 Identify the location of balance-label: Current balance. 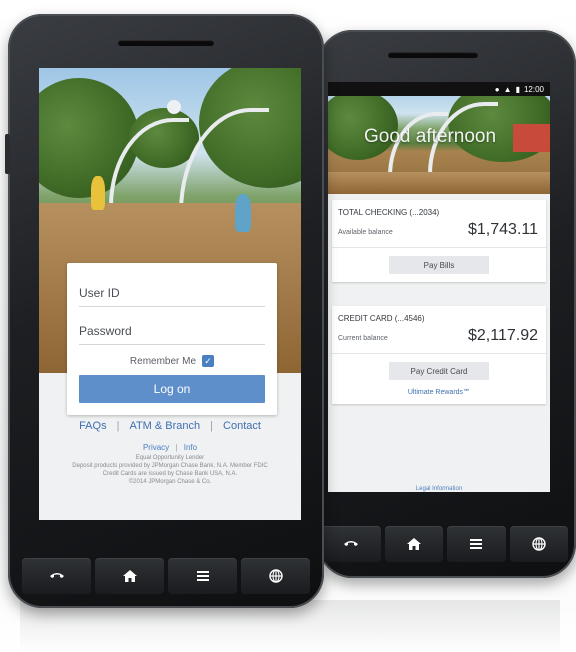
(363, 338).